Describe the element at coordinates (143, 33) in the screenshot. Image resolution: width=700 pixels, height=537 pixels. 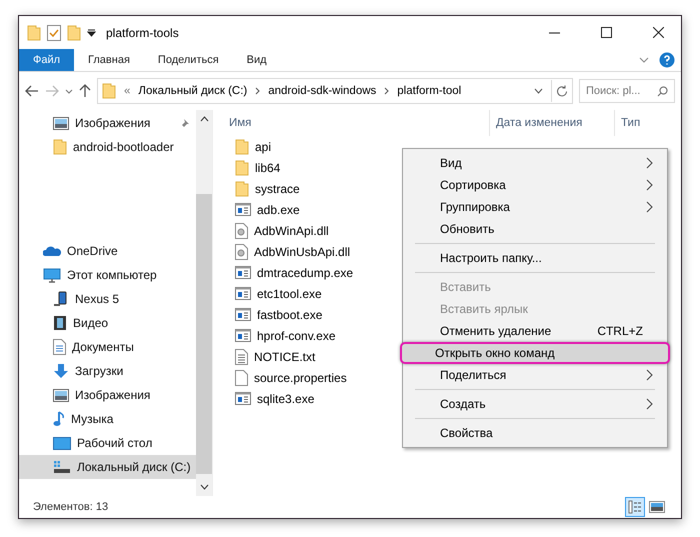
I see `window-title: platform-tools` at that location.